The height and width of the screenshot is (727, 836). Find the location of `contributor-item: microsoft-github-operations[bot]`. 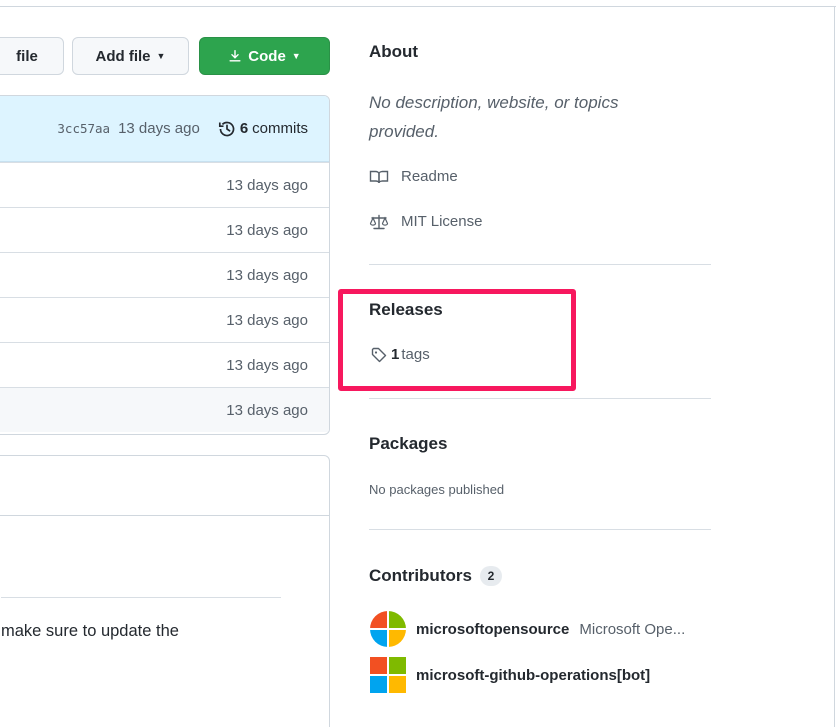

contributor-item: microsoft-github-operations[bot] is located at coordinates (510, 675).